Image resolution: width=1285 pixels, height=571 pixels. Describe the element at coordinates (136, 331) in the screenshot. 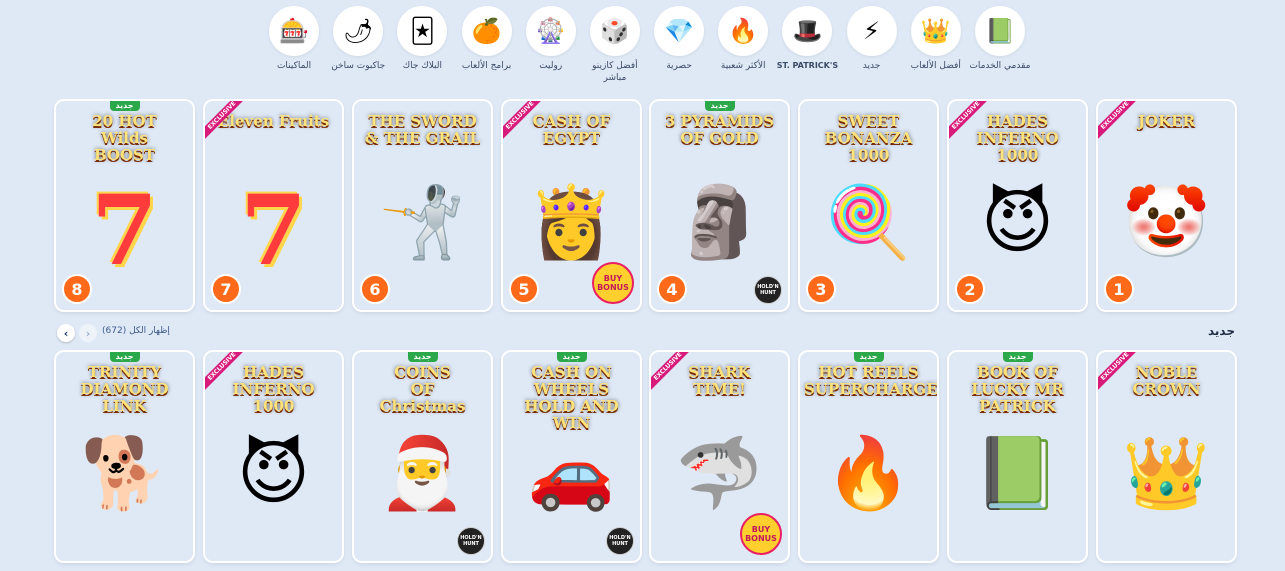

I see `see-all-link: إظهار الكل (672)` at that location.